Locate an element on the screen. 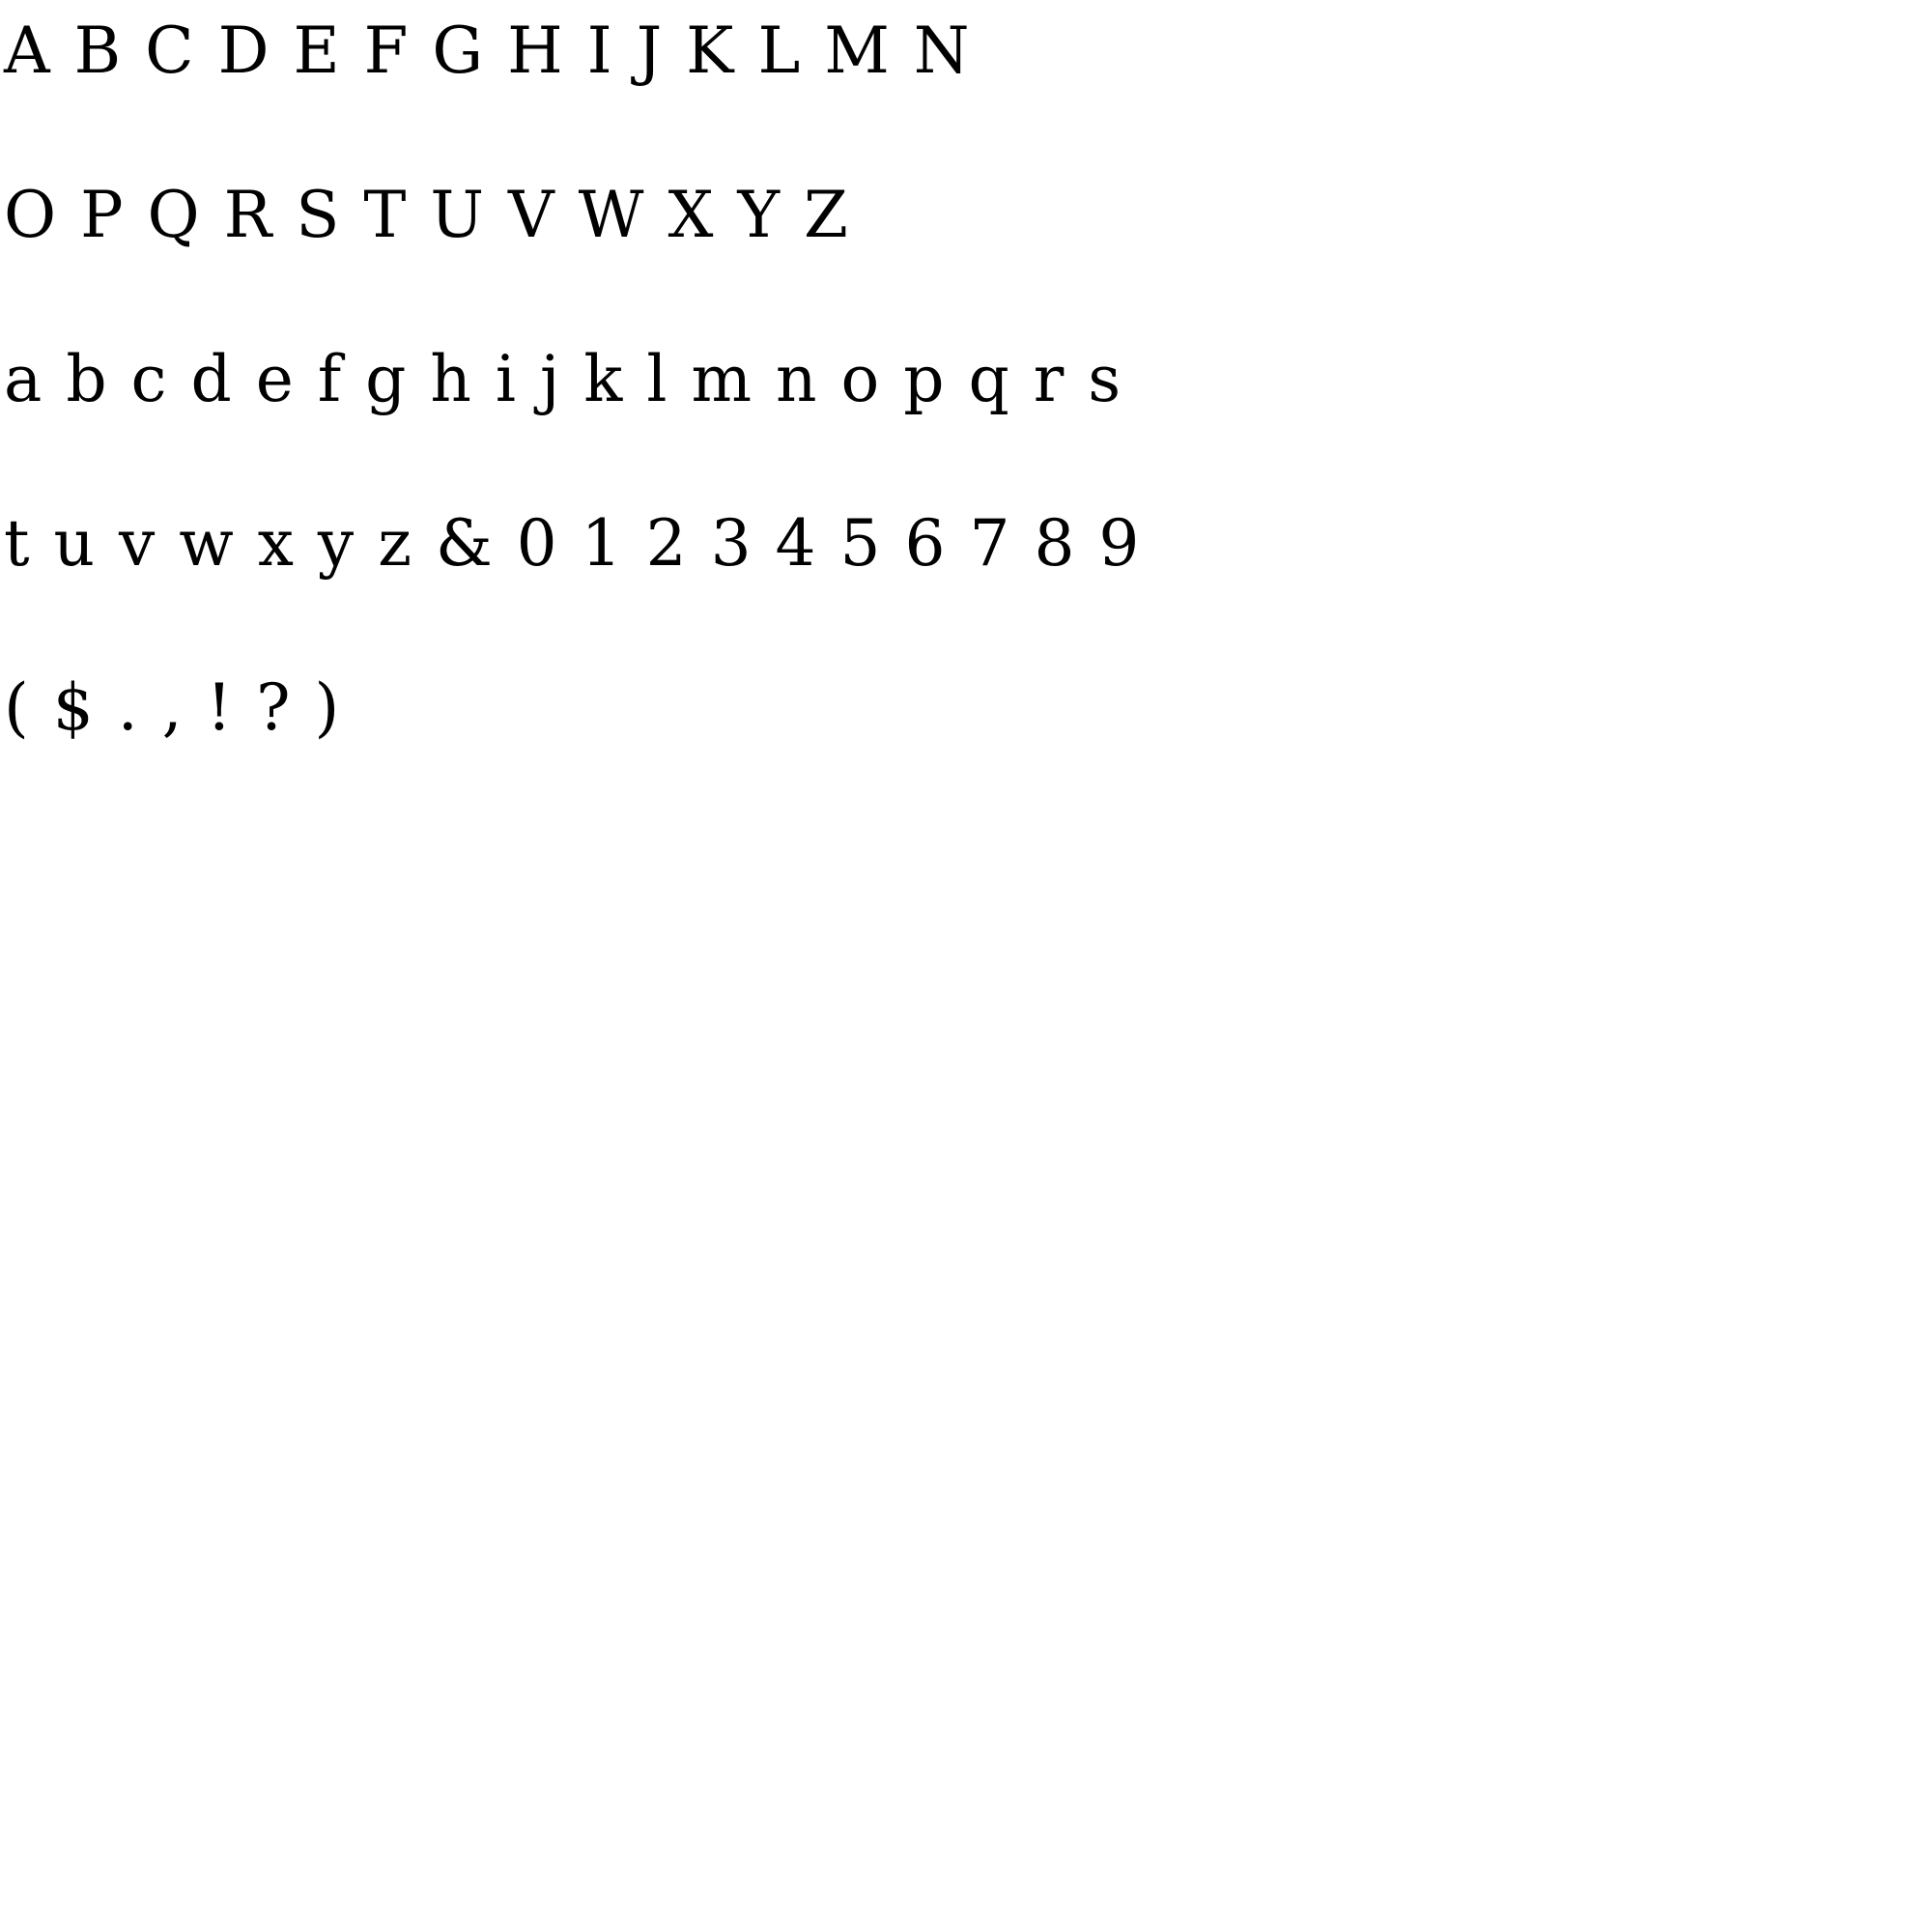 The height and width of the screenshot is (1932, 1932). punctuation-row: ( $ . , ! ? ) is located at coordinates (172, 707).